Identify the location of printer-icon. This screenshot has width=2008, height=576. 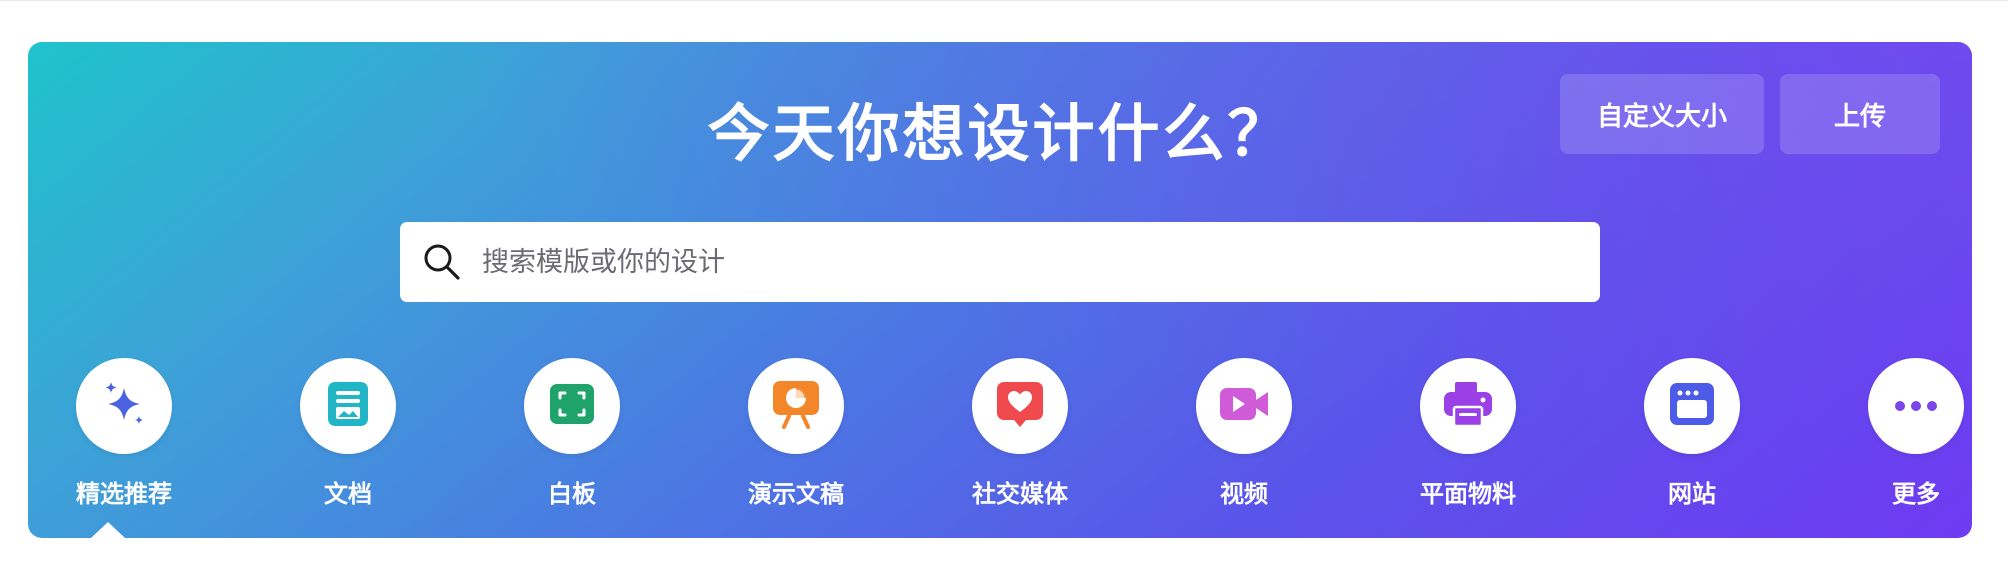
(1468, 406).